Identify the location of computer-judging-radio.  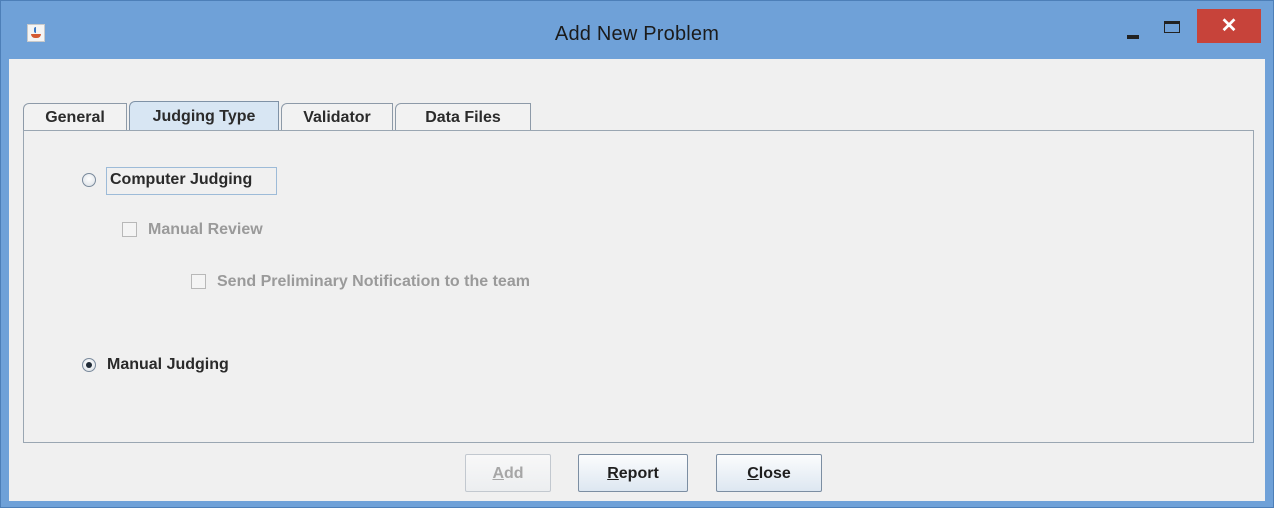
(89, 180).